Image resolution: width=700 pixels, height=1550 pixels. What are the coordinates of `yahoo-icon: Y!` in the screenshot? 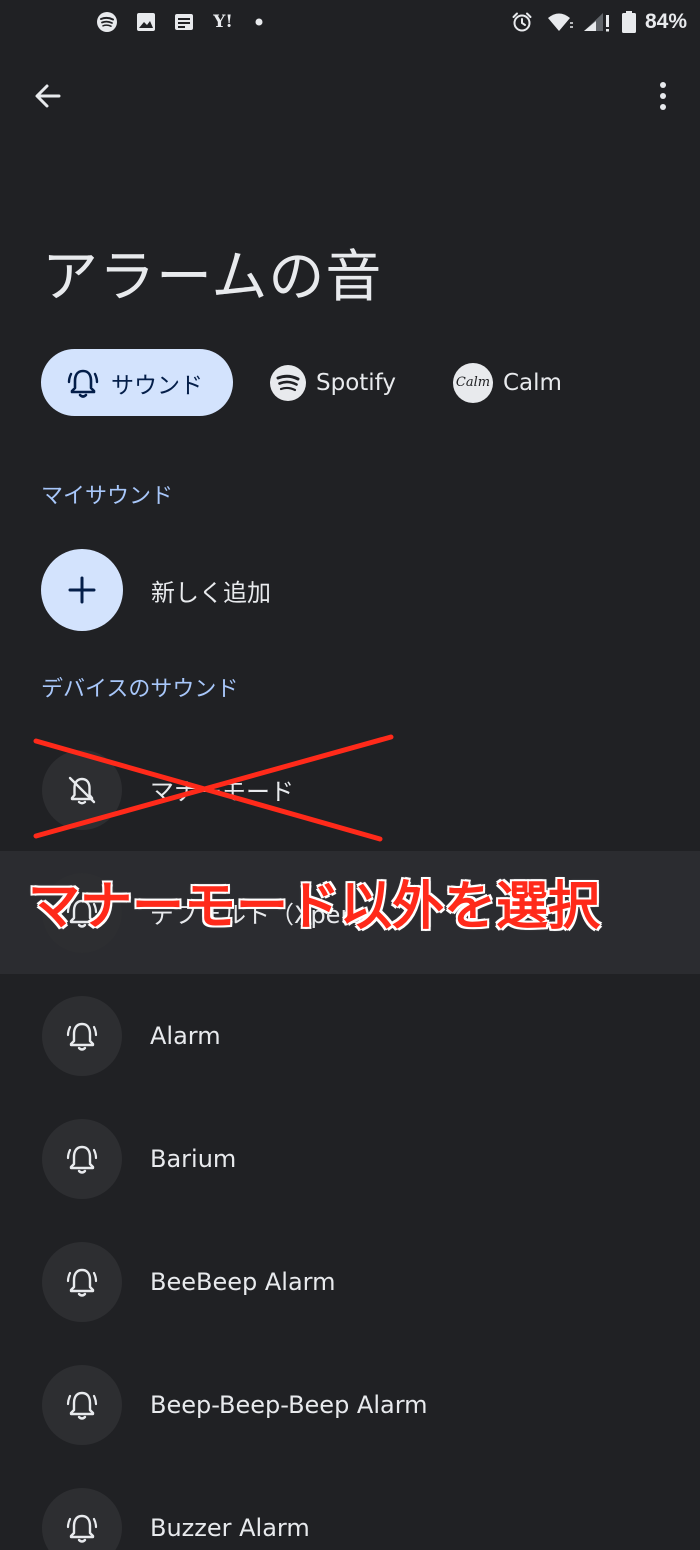 It's located at (223, 22).